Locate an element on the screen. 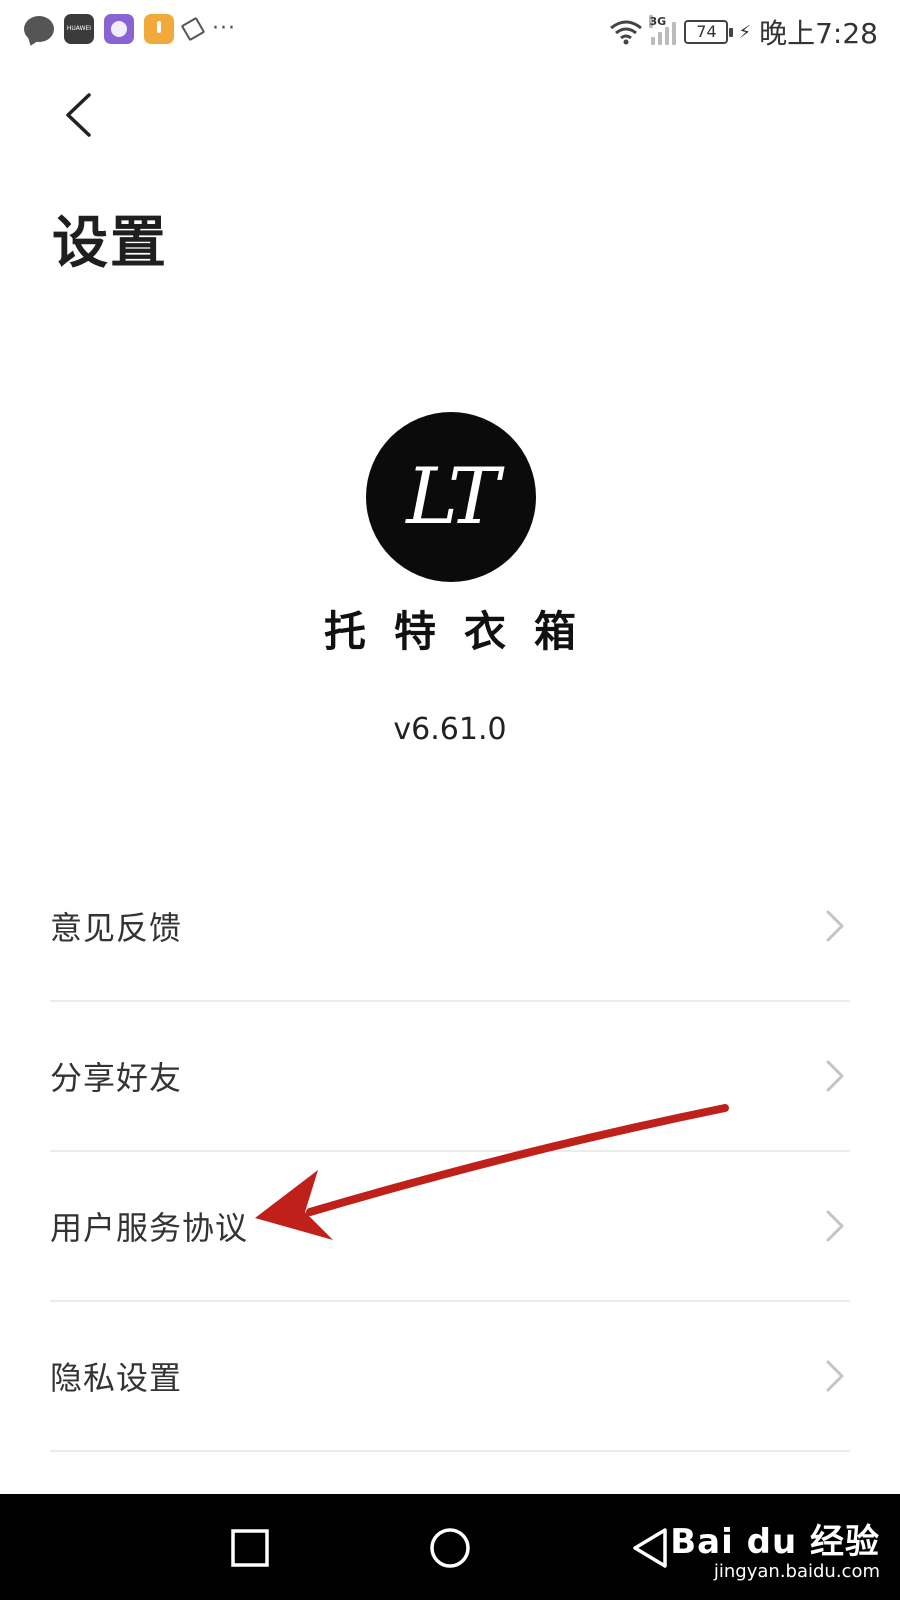 This screenshot has height=1600, width=900. menu-item-label: 意见反馈 is located at coordinates (116, 928).